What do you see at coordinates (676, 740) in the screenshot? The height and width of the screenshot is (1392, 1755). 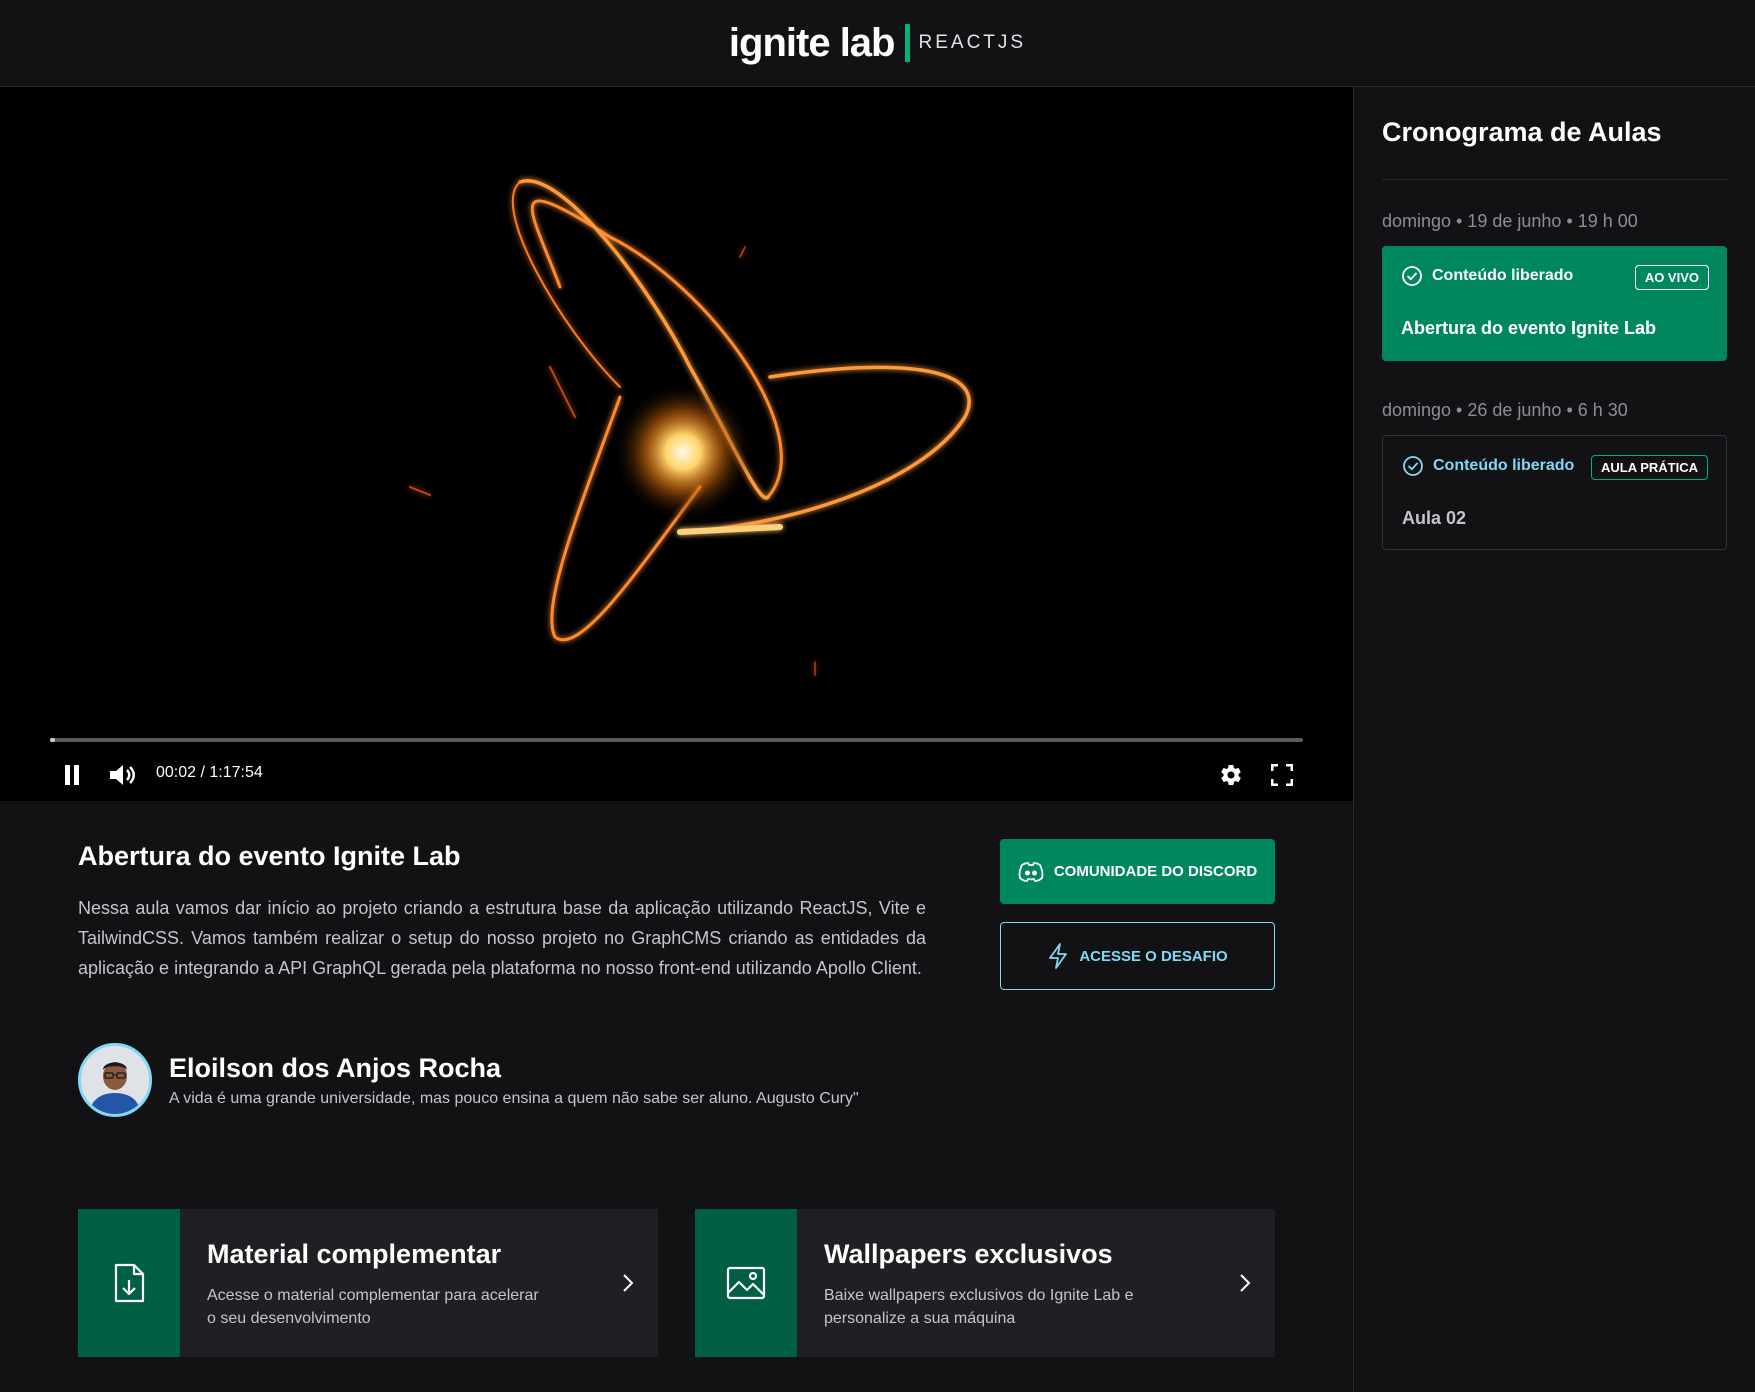 I see `progress-bar` at bounding box center [676, 740].